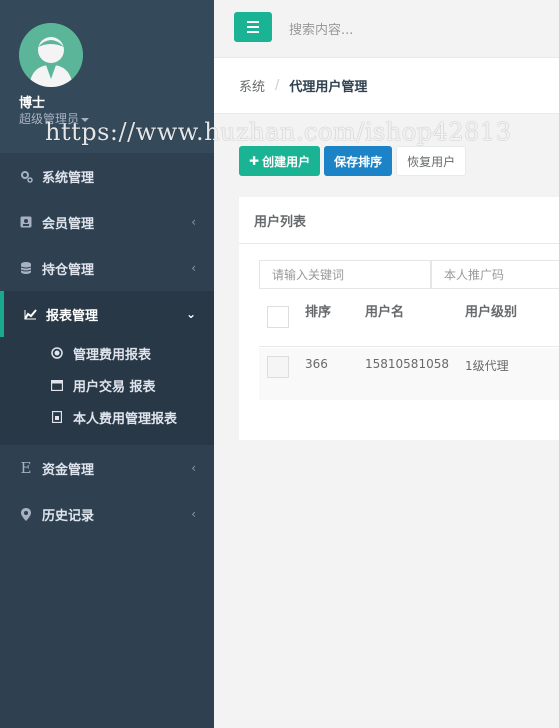 The image size is (559, 728). I want to click on sidebar-item-label: 历史记录, so click(68, 516).